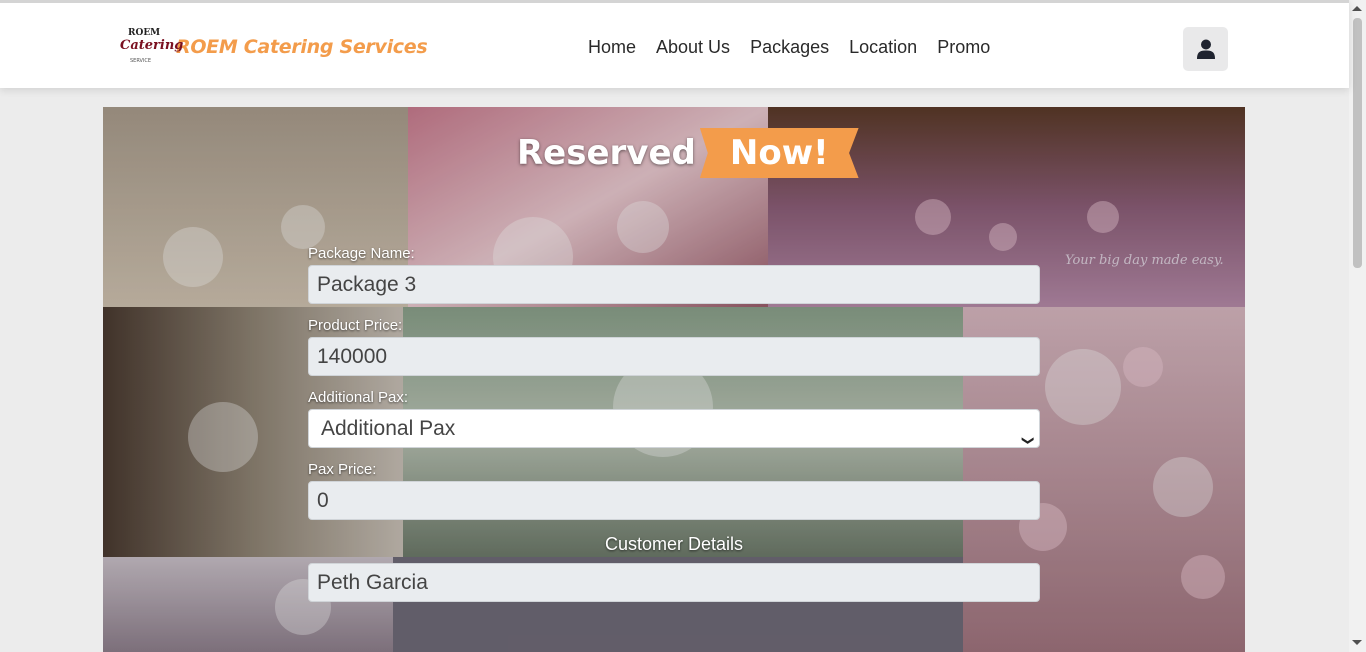 Image resolution: width=1366 pixels, height=652 pixels. What do you see at coordinates (358, 397) in the screenshot?
I see `additional-pax-label: Additional Pax:` at bounding box center [358, 397].